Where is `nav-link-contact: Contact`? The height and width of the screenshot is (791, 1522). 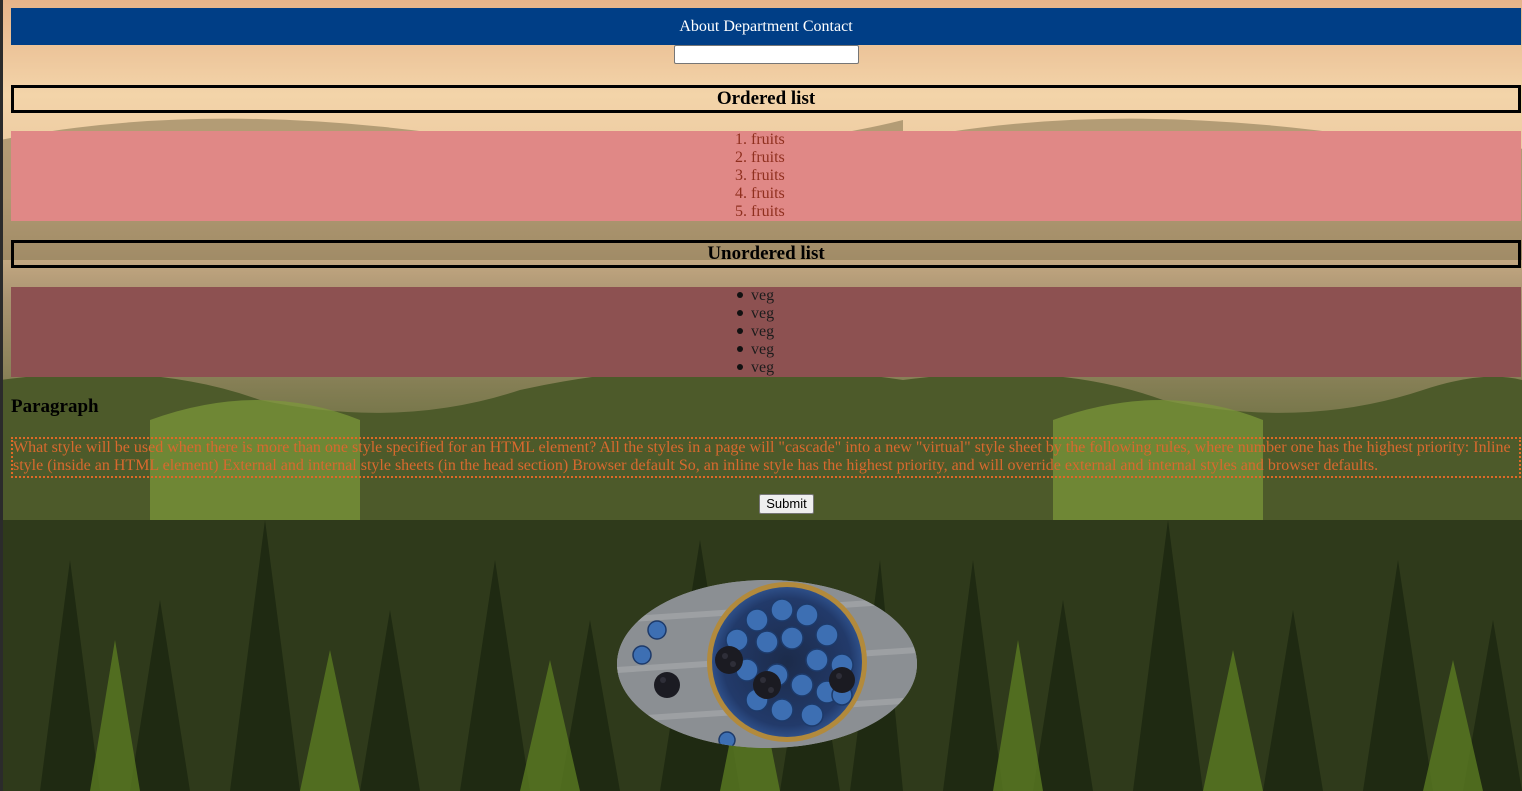
nav-link-contact: Contact is located at coordinates (828, 26).